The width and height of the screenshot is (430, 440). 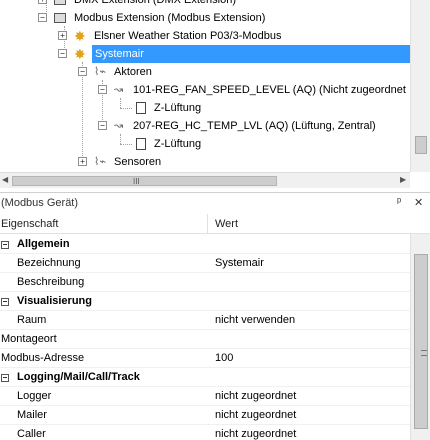 I want to click on column-header-value: Wert, so click(x=226, y=224).